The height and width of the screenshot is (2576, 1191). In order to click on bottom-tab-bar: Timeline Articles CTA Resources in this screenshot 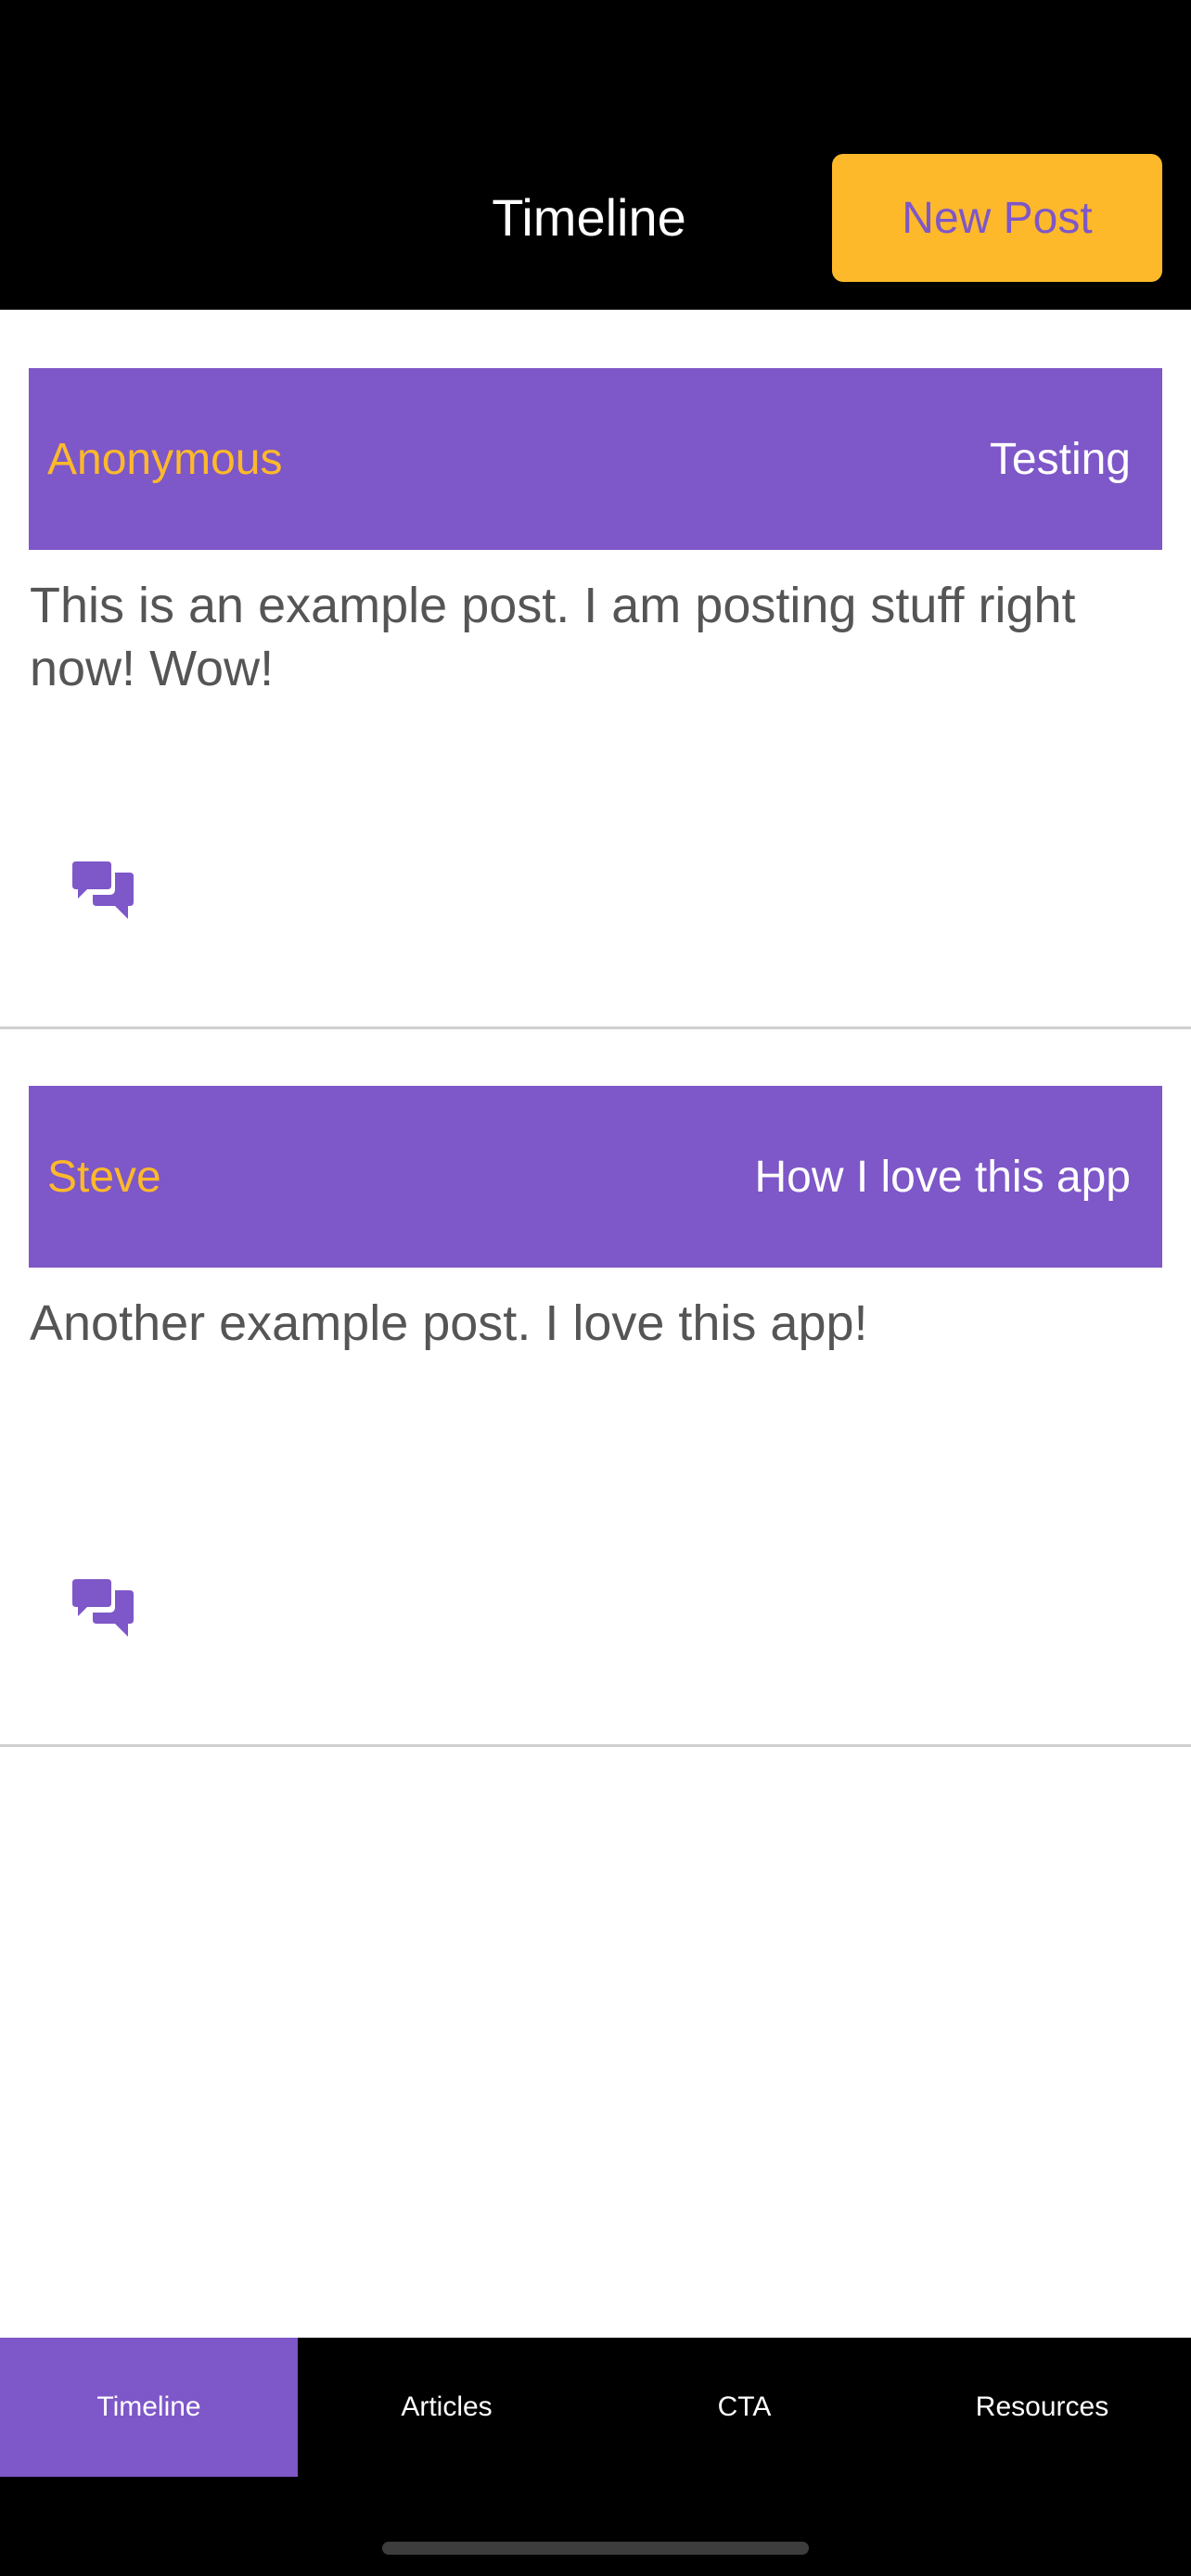, I will do `click(595, 2407)`.